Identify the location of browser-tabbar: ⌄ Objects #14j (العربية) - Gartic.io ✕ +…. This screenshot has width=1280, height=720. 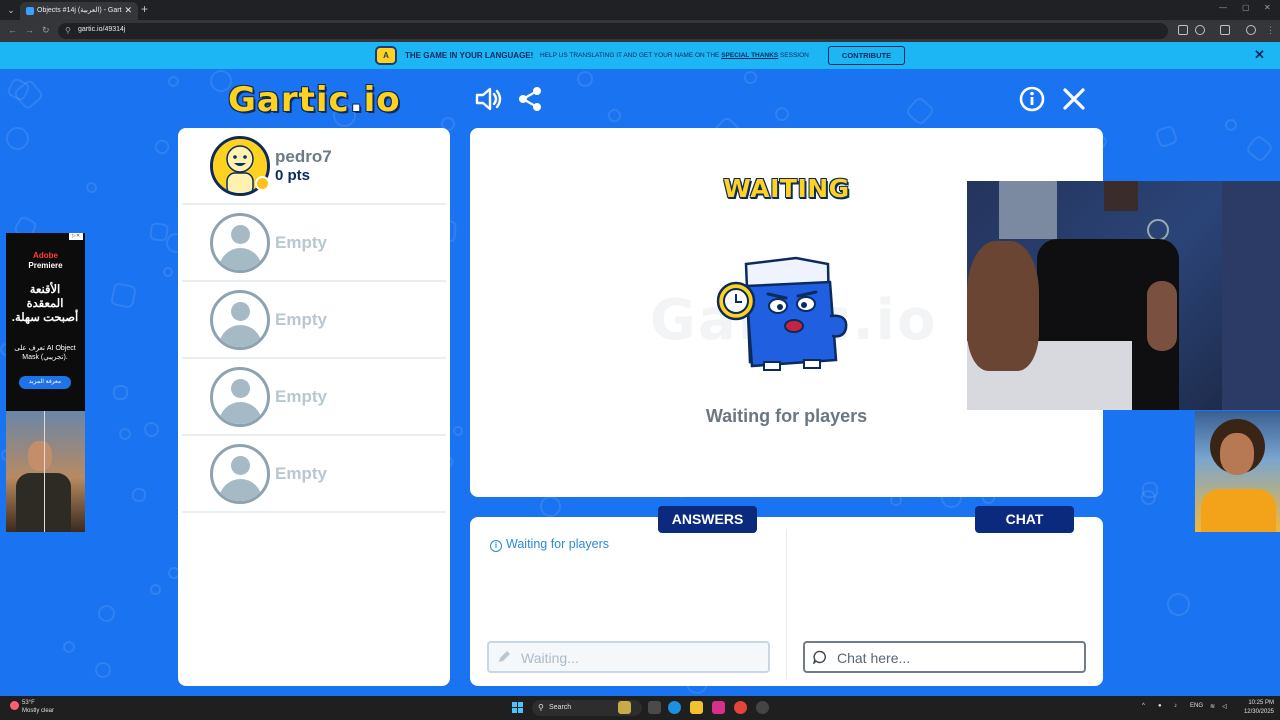
(640, 10).